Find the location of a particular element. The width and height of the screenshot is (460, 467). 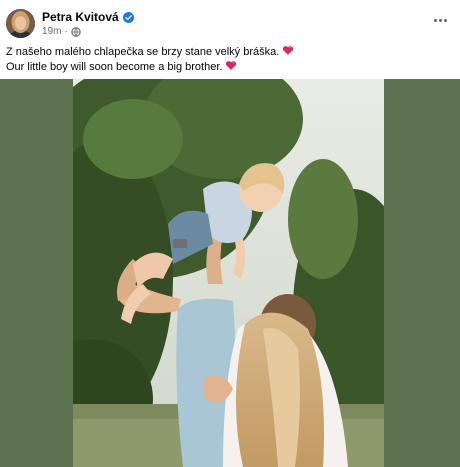

post-header: Petra Kvitová 19m · is located at coordinates (230, 20).